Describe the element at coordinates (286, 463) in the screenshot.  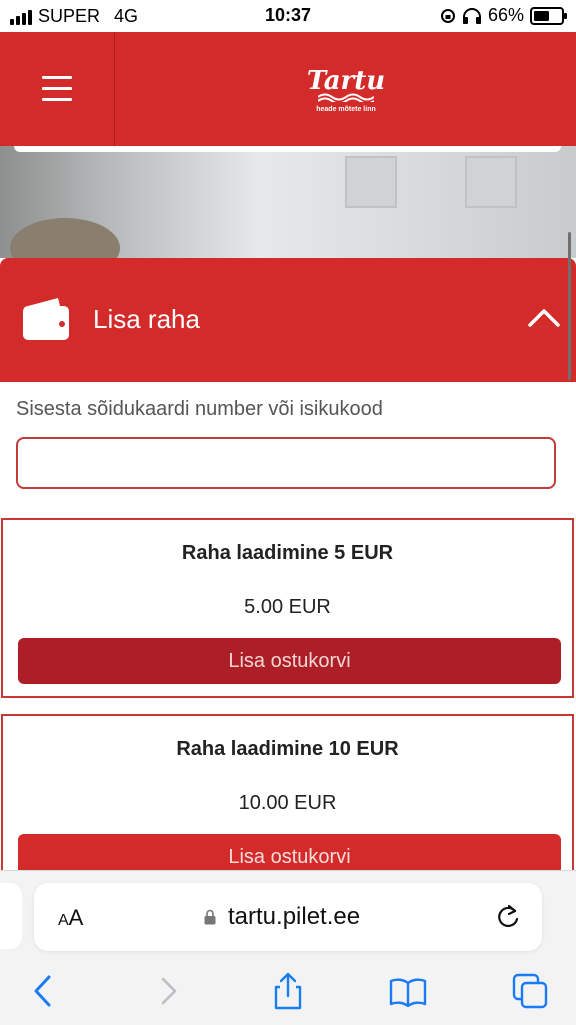
I see `card-number-input` at that location.